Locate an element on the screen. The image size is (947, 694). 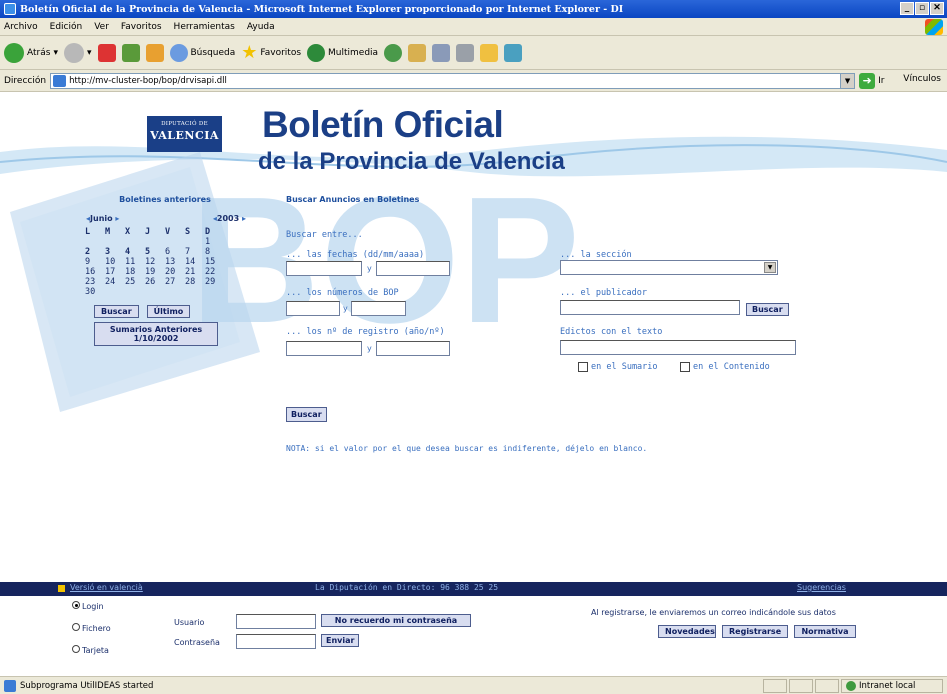
calendar-day: 9 is located at coordinates (95, 262).